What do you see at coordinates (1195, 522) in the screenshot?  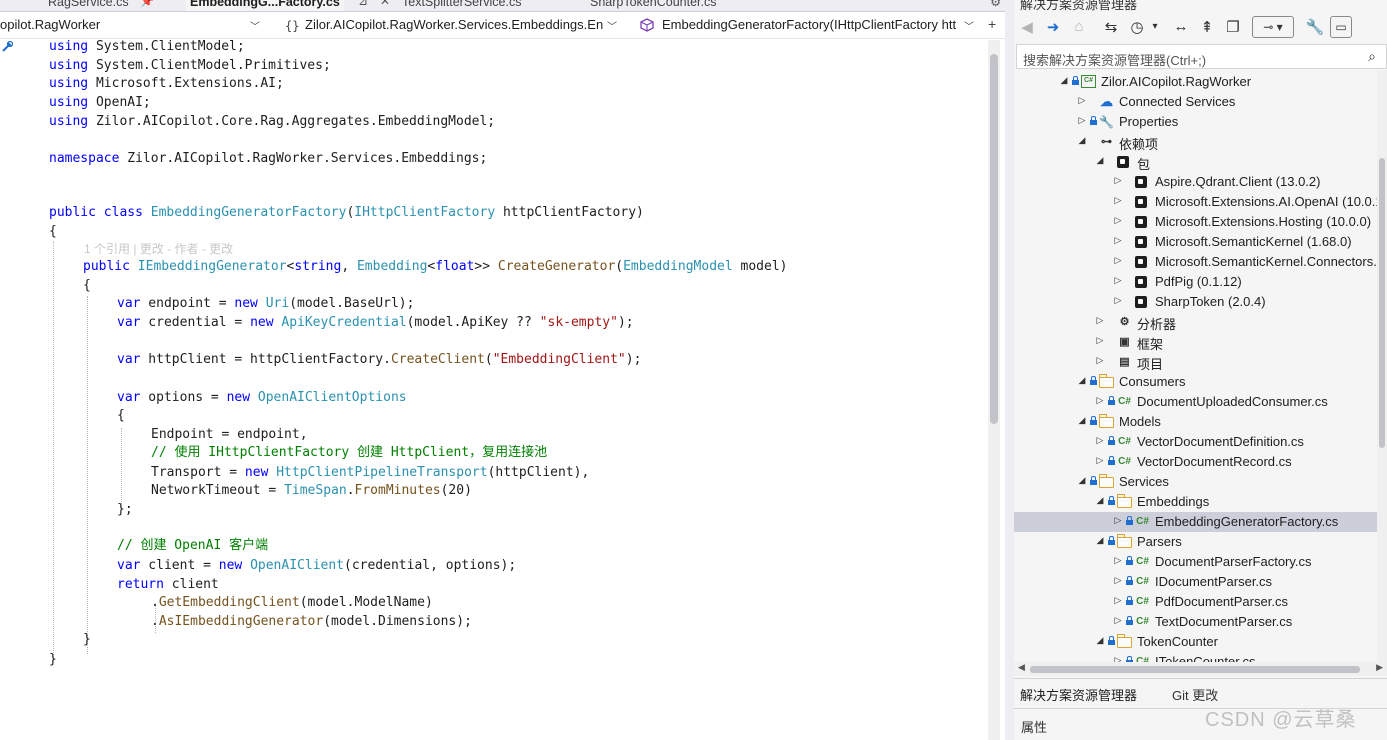 I see `tree-item: ▷ C# EmbeddingGeneratorFactory.cs` at bounding box center [1195, 522].